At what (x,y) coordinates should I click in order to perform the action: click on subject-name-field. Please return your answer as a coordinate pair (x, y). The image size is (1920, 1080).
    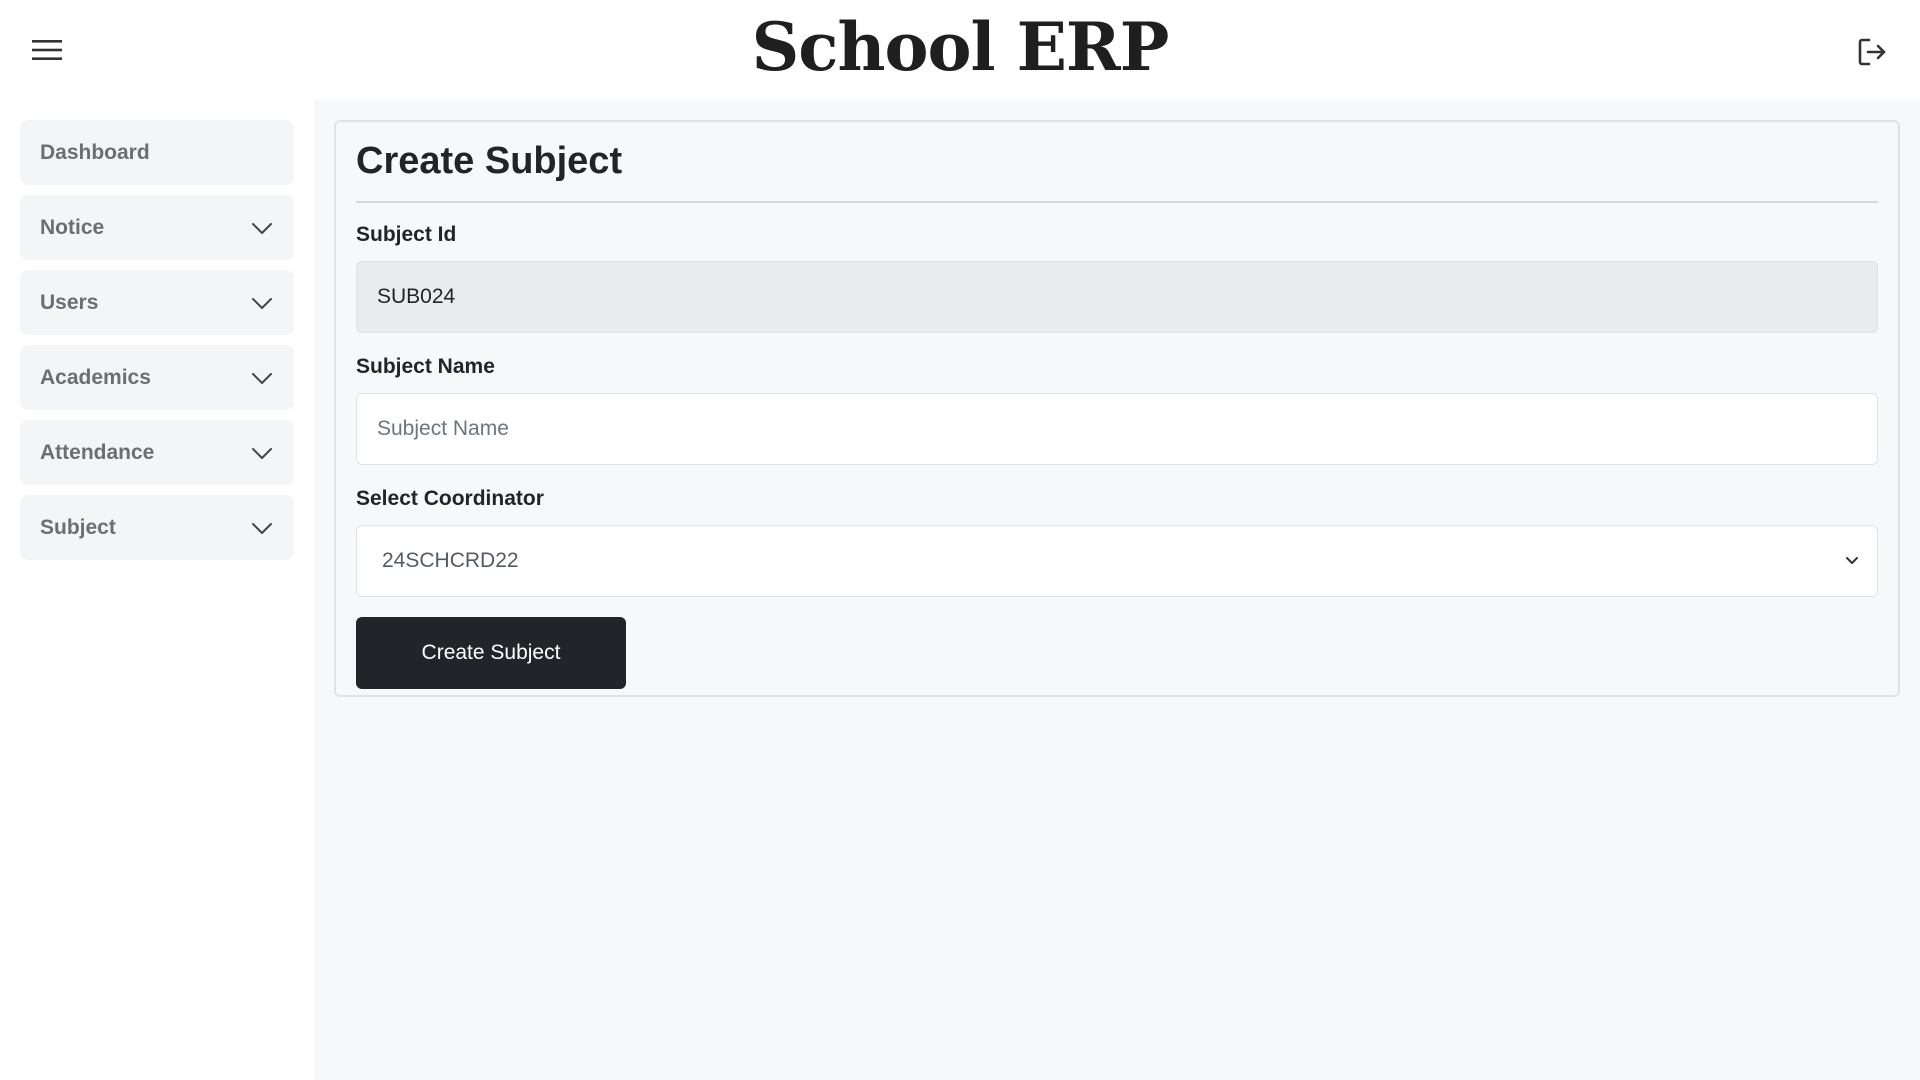
    Looking at the image, I should click on (1117, 429).